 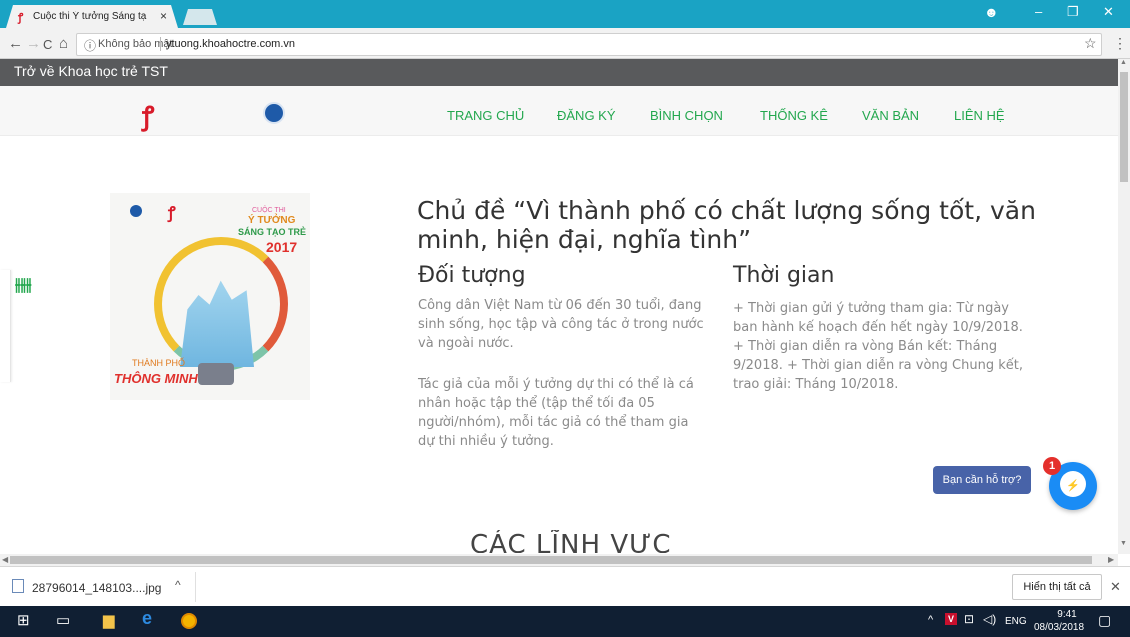 What do you see at coordinates (282, 247) in the screenshot?
I see `poster-year: 2017` at bounding box center [282, 247].